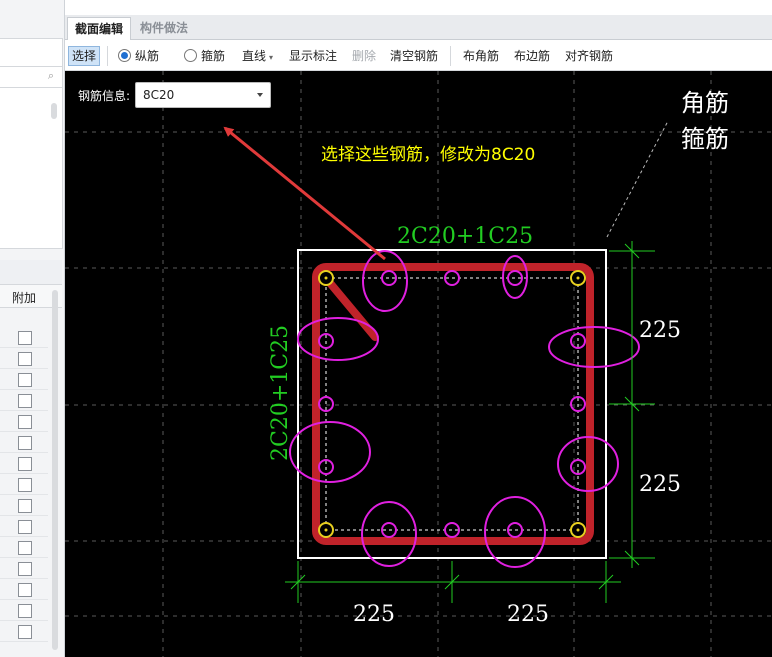  Describe the element at coordinates (637, 179) in the screenshot. I see `leader-line` at that location.